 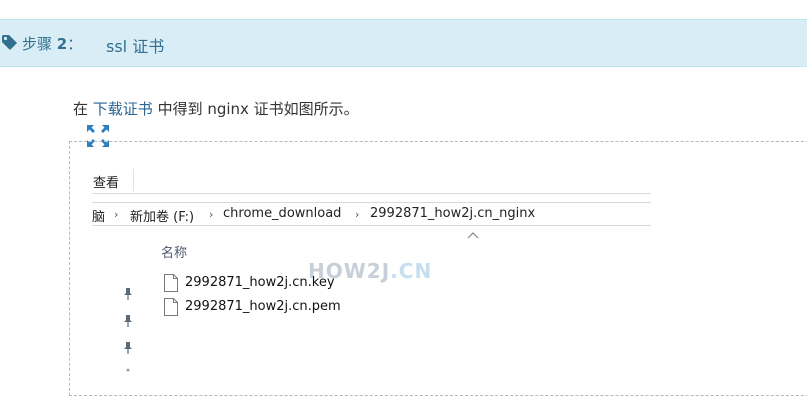 I want to click on file-name: 2992871_how2j.cn.key, so click(x=260, y=282).